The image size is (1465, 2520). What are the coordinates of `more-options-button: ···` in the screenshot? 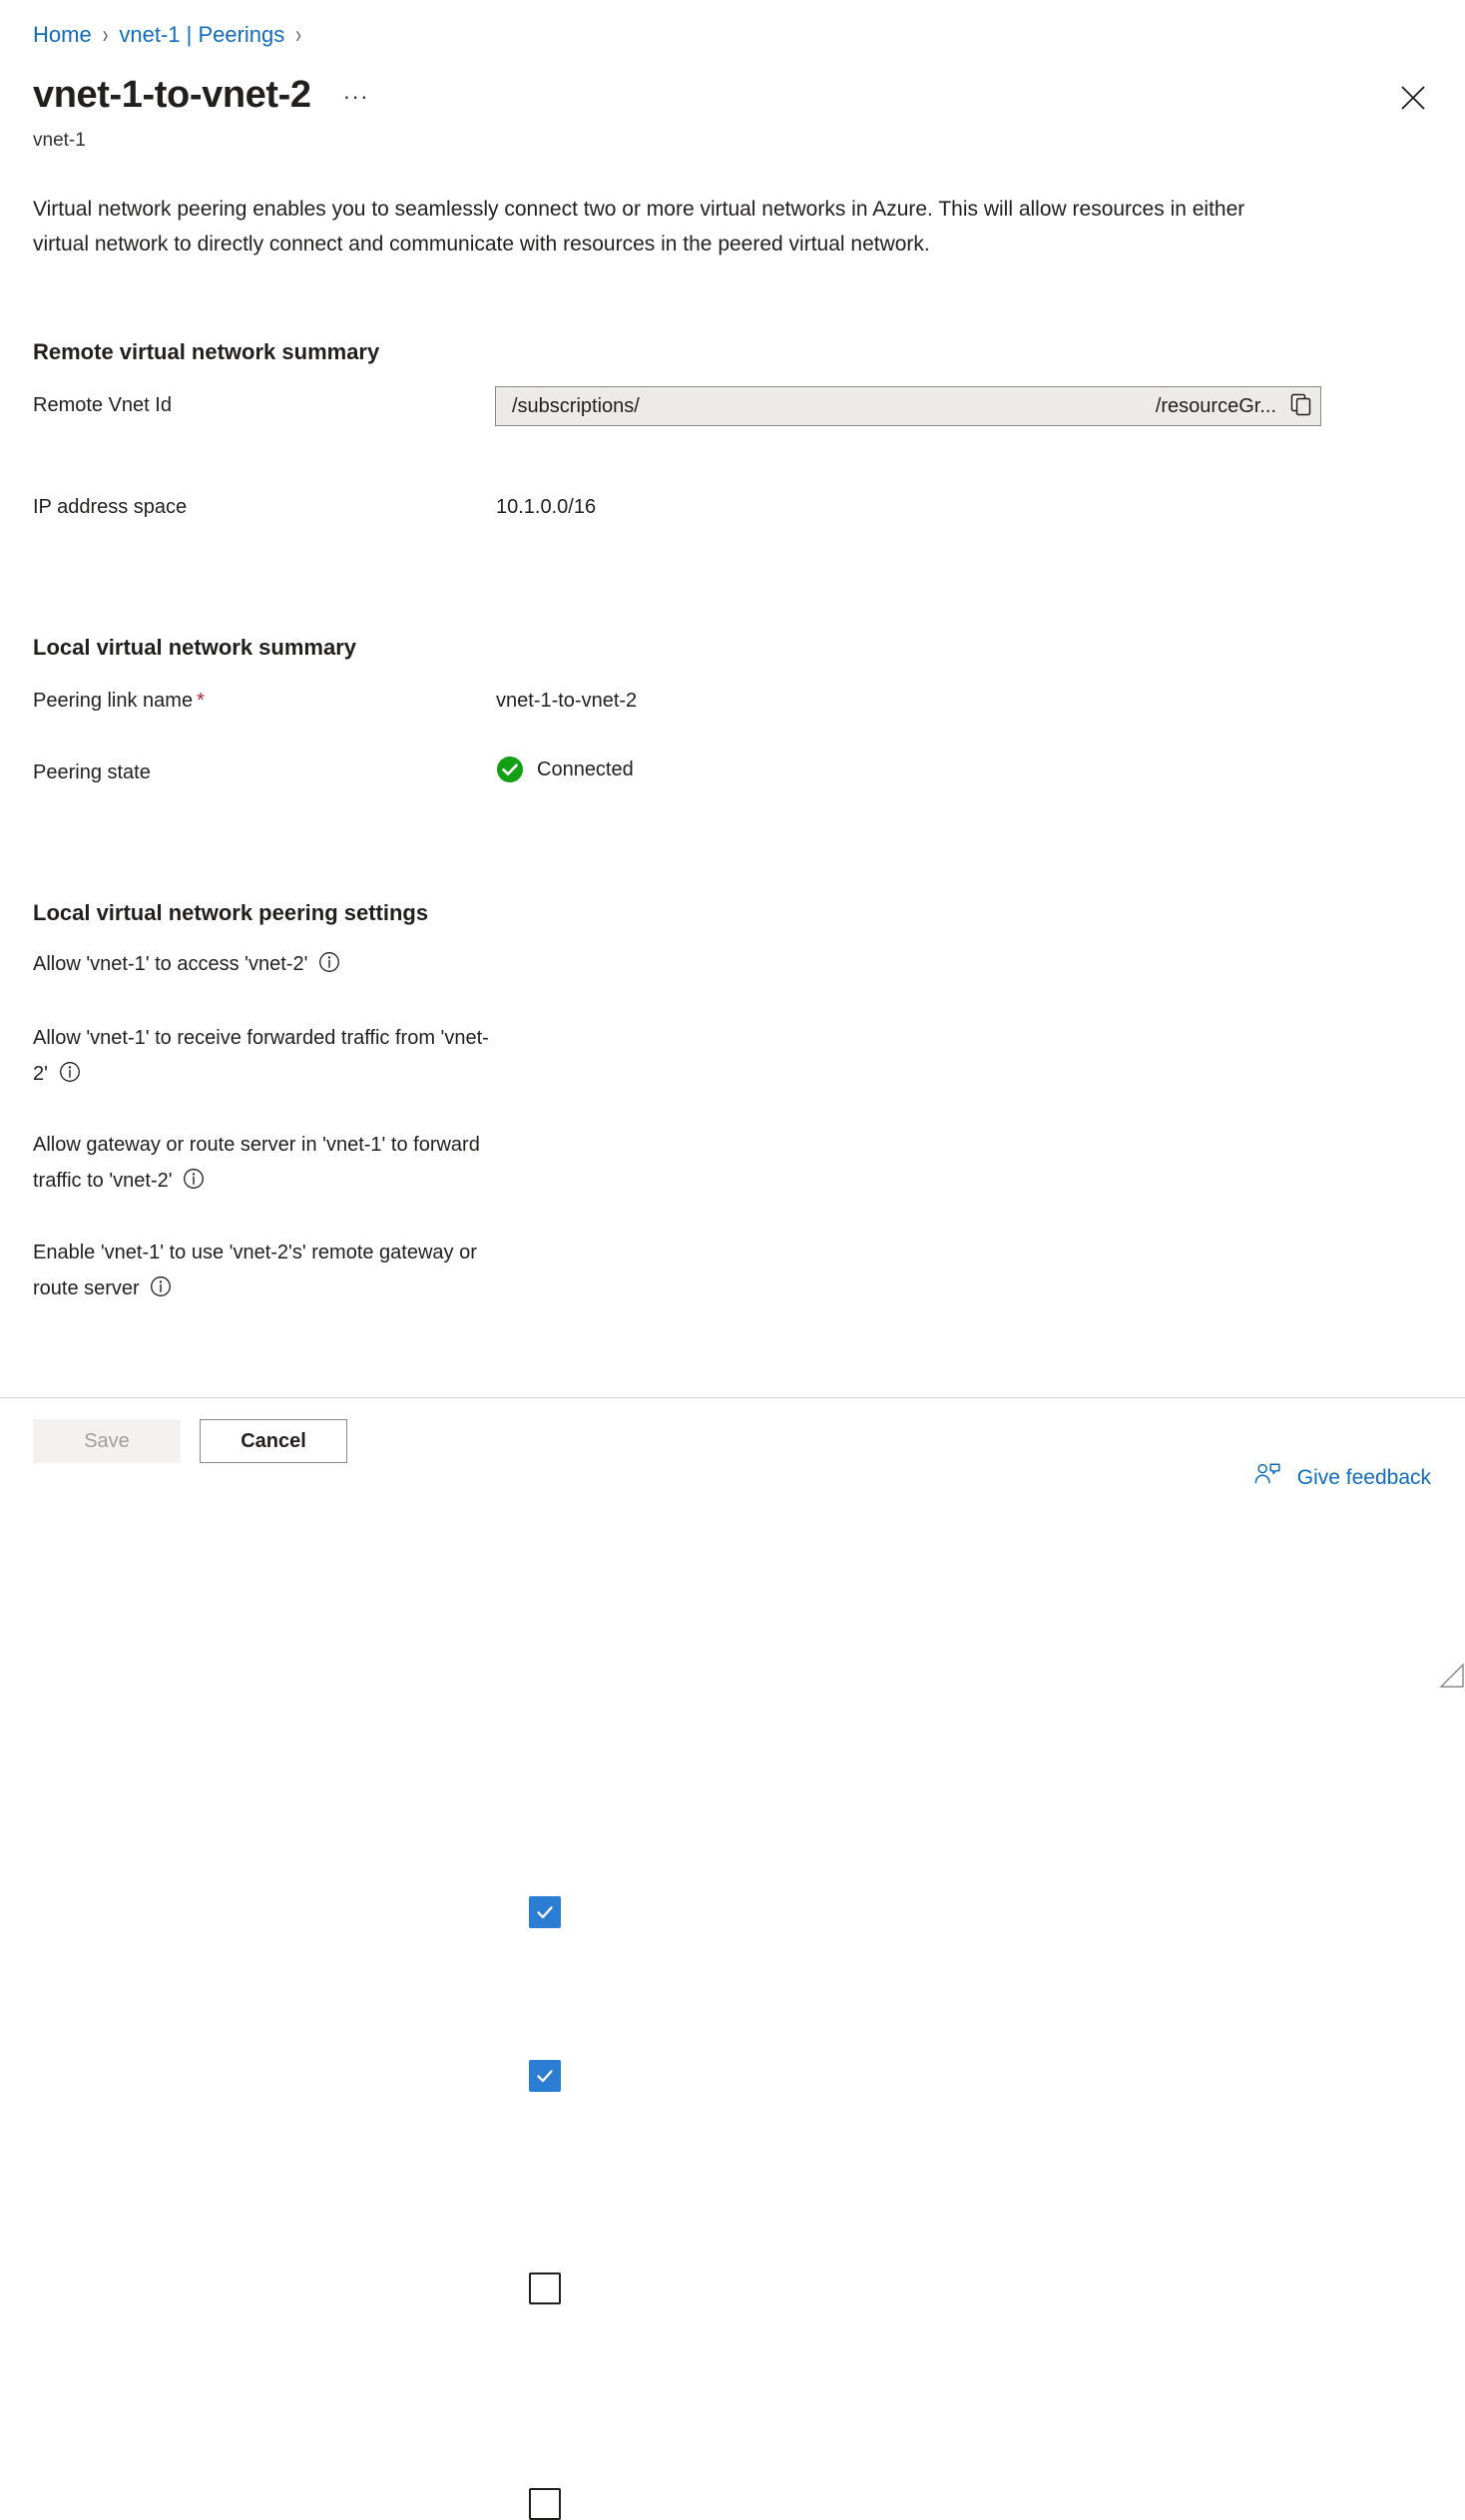 It's located at (356, 96).